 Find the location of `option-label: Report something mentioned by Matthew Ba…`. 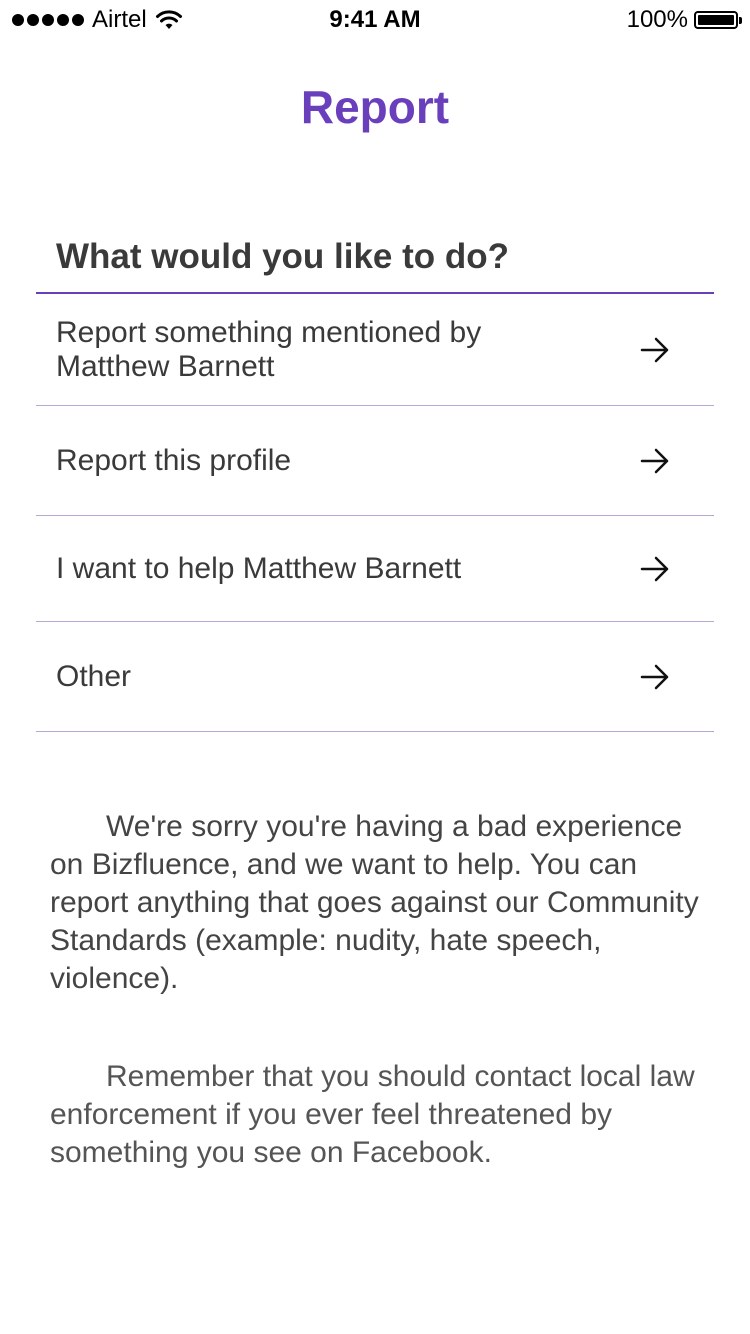

option-label: Report something mentioned by Matthew Ba… is located at coordinates (269, 349).